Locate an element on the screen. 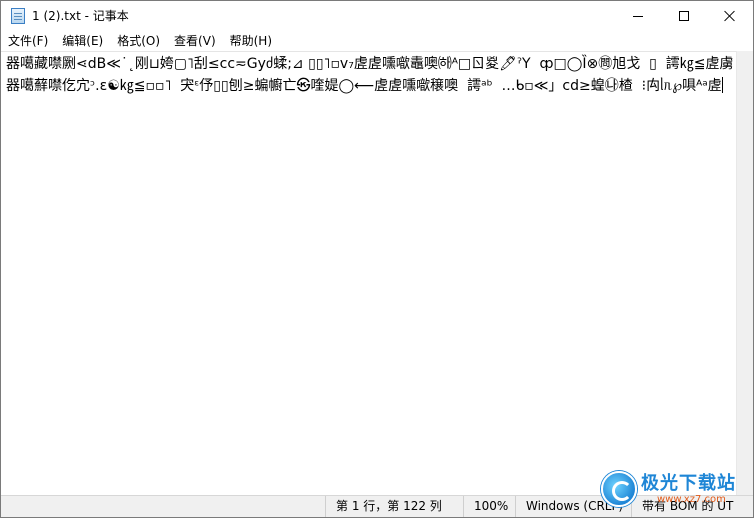  close-button is located at coordinates (730, 16).